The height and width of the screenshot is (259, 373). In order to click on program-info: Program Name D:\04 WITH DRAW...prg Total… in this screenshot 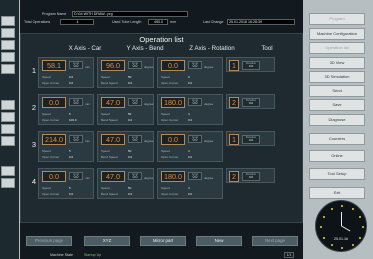, I will do `click(161, 20)`.